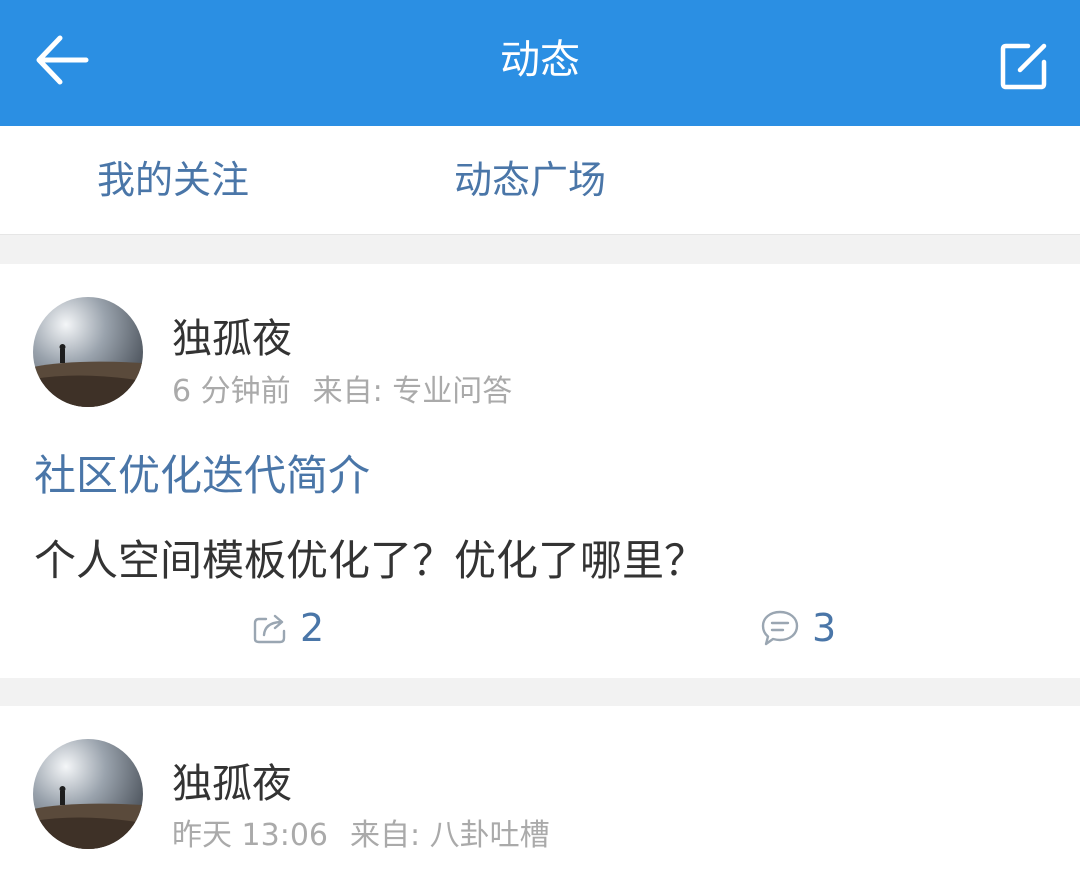 Image resolution: width=1080 pixels, height=889 pixels. I want to click on post-meta: 6 分钟前 来自: 专业问答, so click(342, 388).